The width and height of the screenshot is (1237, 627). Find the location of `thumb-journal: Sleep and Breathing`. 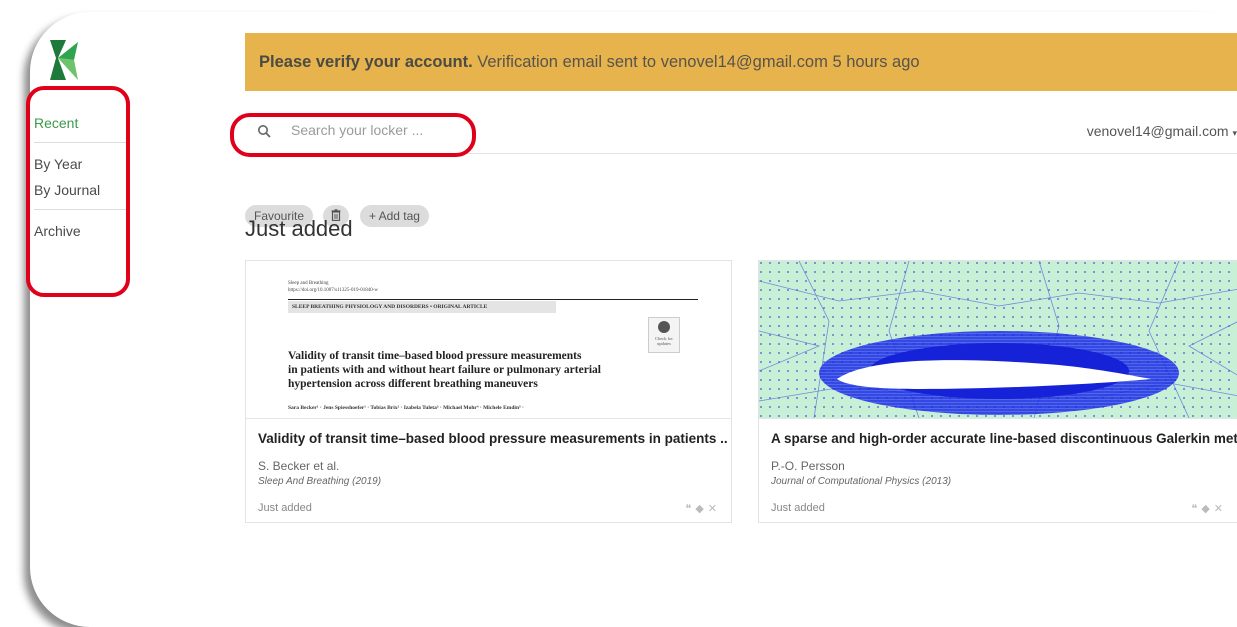

thumb-journal: Sleep and Breathing is located at coordinates (308, 283).